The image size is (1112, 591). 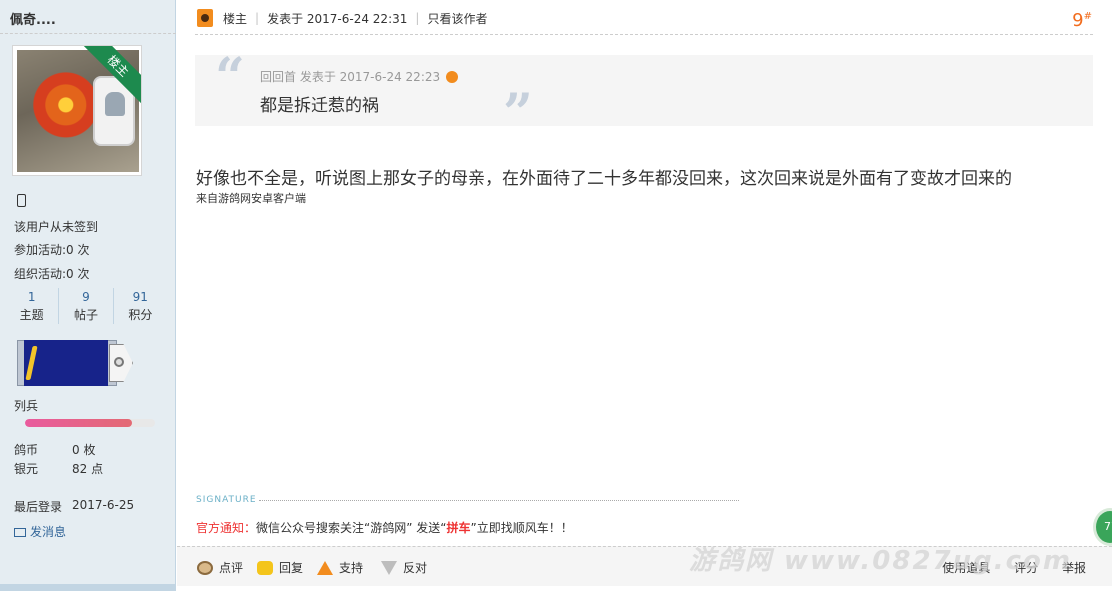 What do you see at coordinates (880, 561) in the screenshot?
I see `site-watermark: 游鸽网 www.0827ug.com` at bounding box center [880, 561].